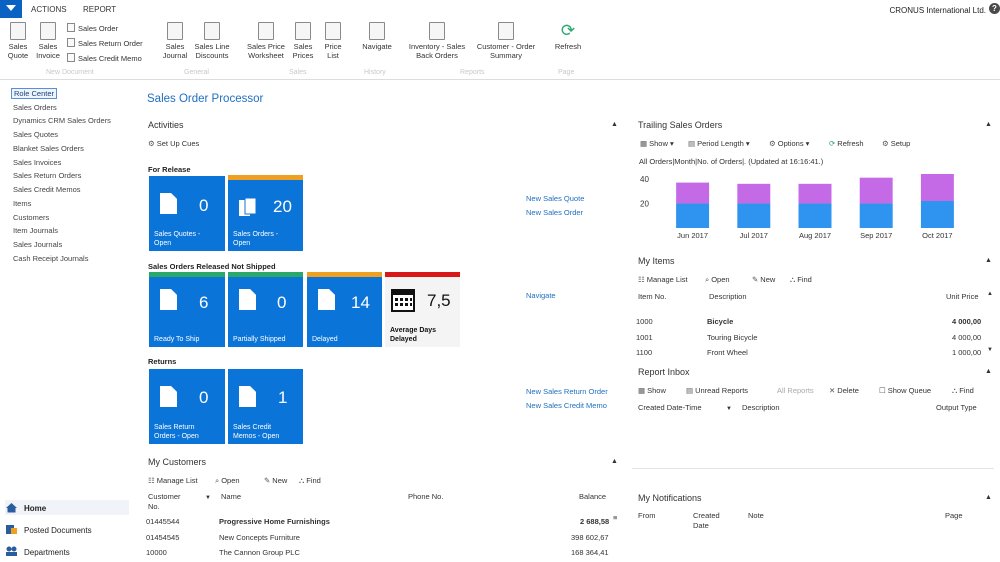  What do you see at coordinates (905, 390) in the screenshot?
I see `show-queue-button: ☐ Show Queue` at bounding box center [905, 390].